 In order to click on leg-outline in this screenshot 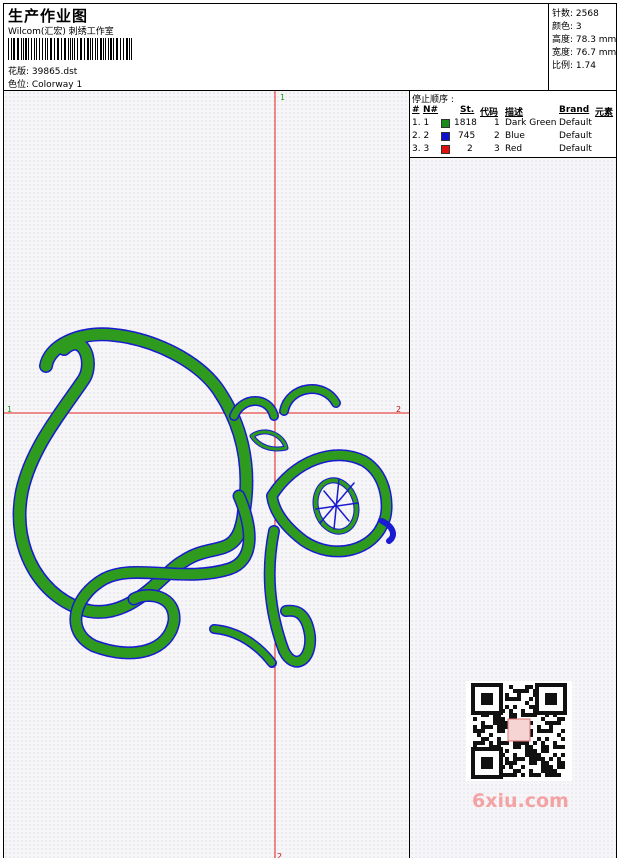, I will do `click(290, 596)`.